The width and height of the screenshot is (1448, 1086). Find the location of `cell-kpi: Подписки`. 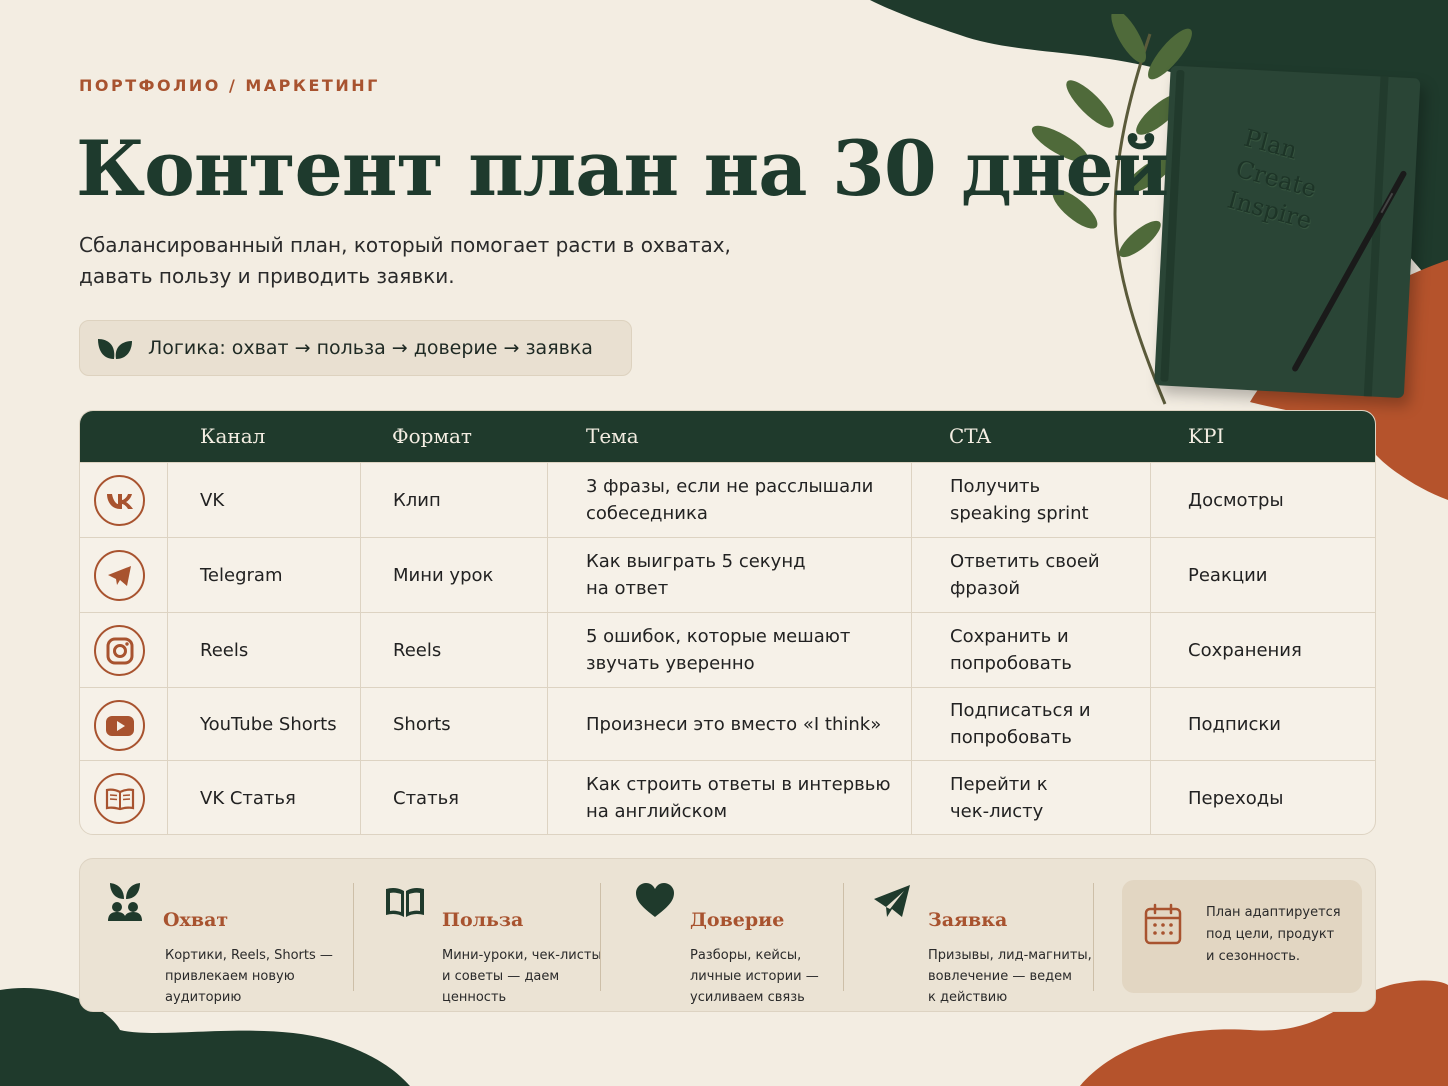

cell-kpi: Подписки is located at coordinates (1234, 724).